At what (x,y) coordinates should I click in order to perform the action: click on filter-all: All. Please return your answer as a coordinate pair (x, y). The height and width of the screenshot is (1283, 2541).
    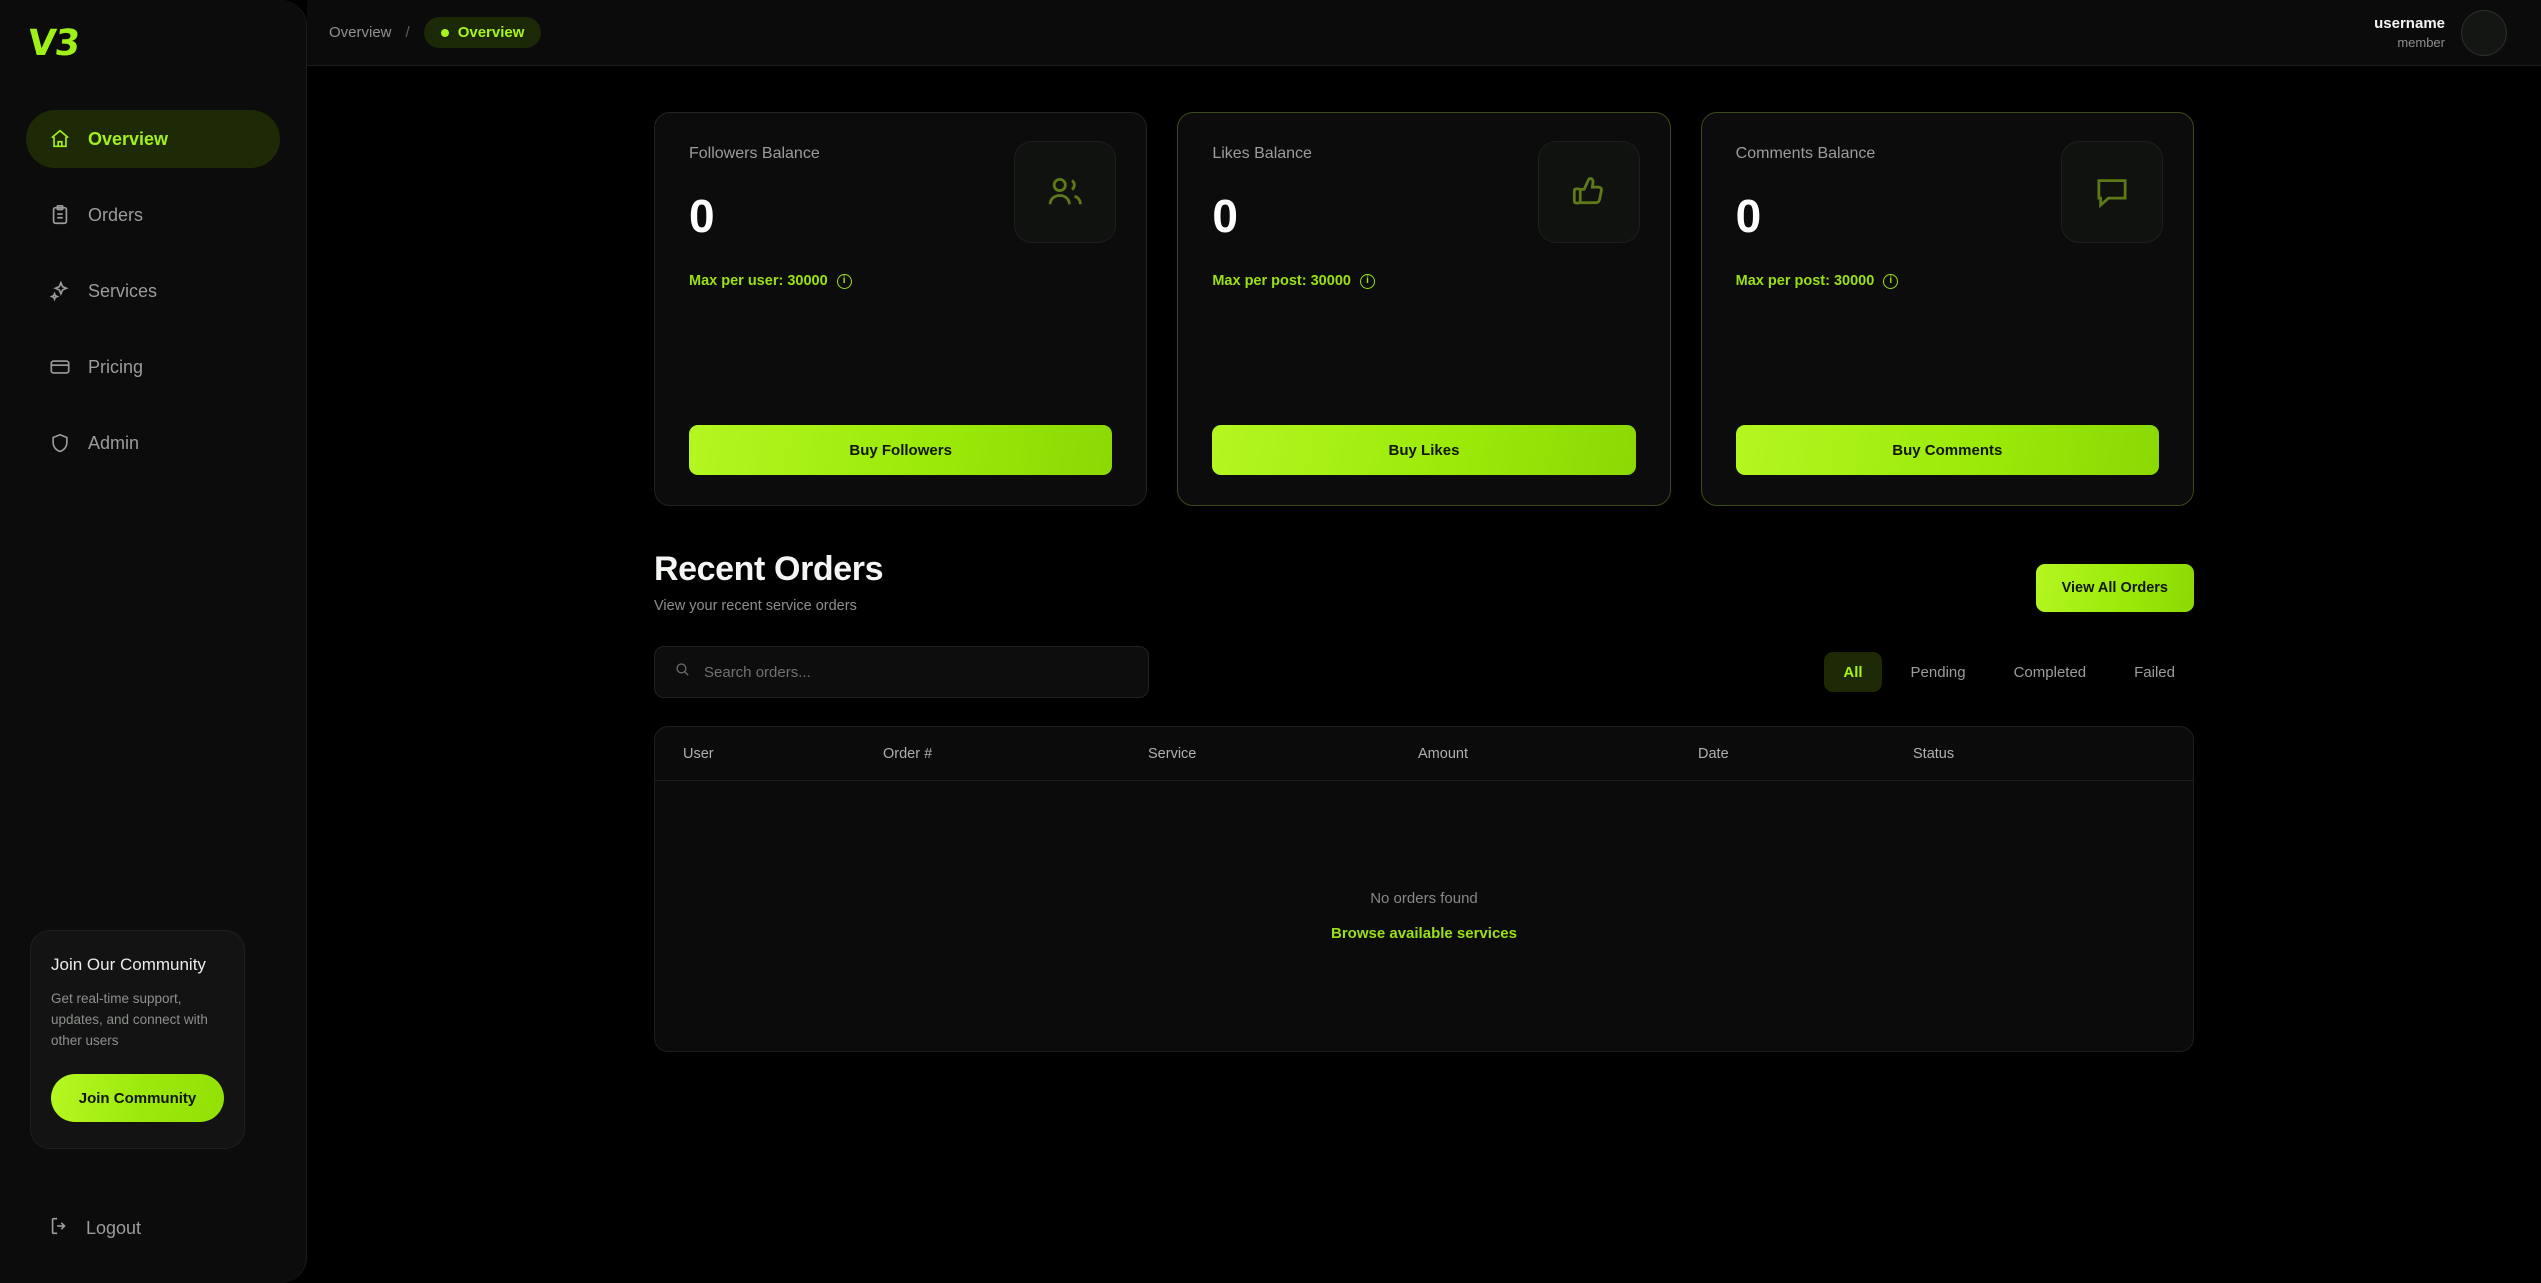
    Looking at the image, I should click on (1853, 672).